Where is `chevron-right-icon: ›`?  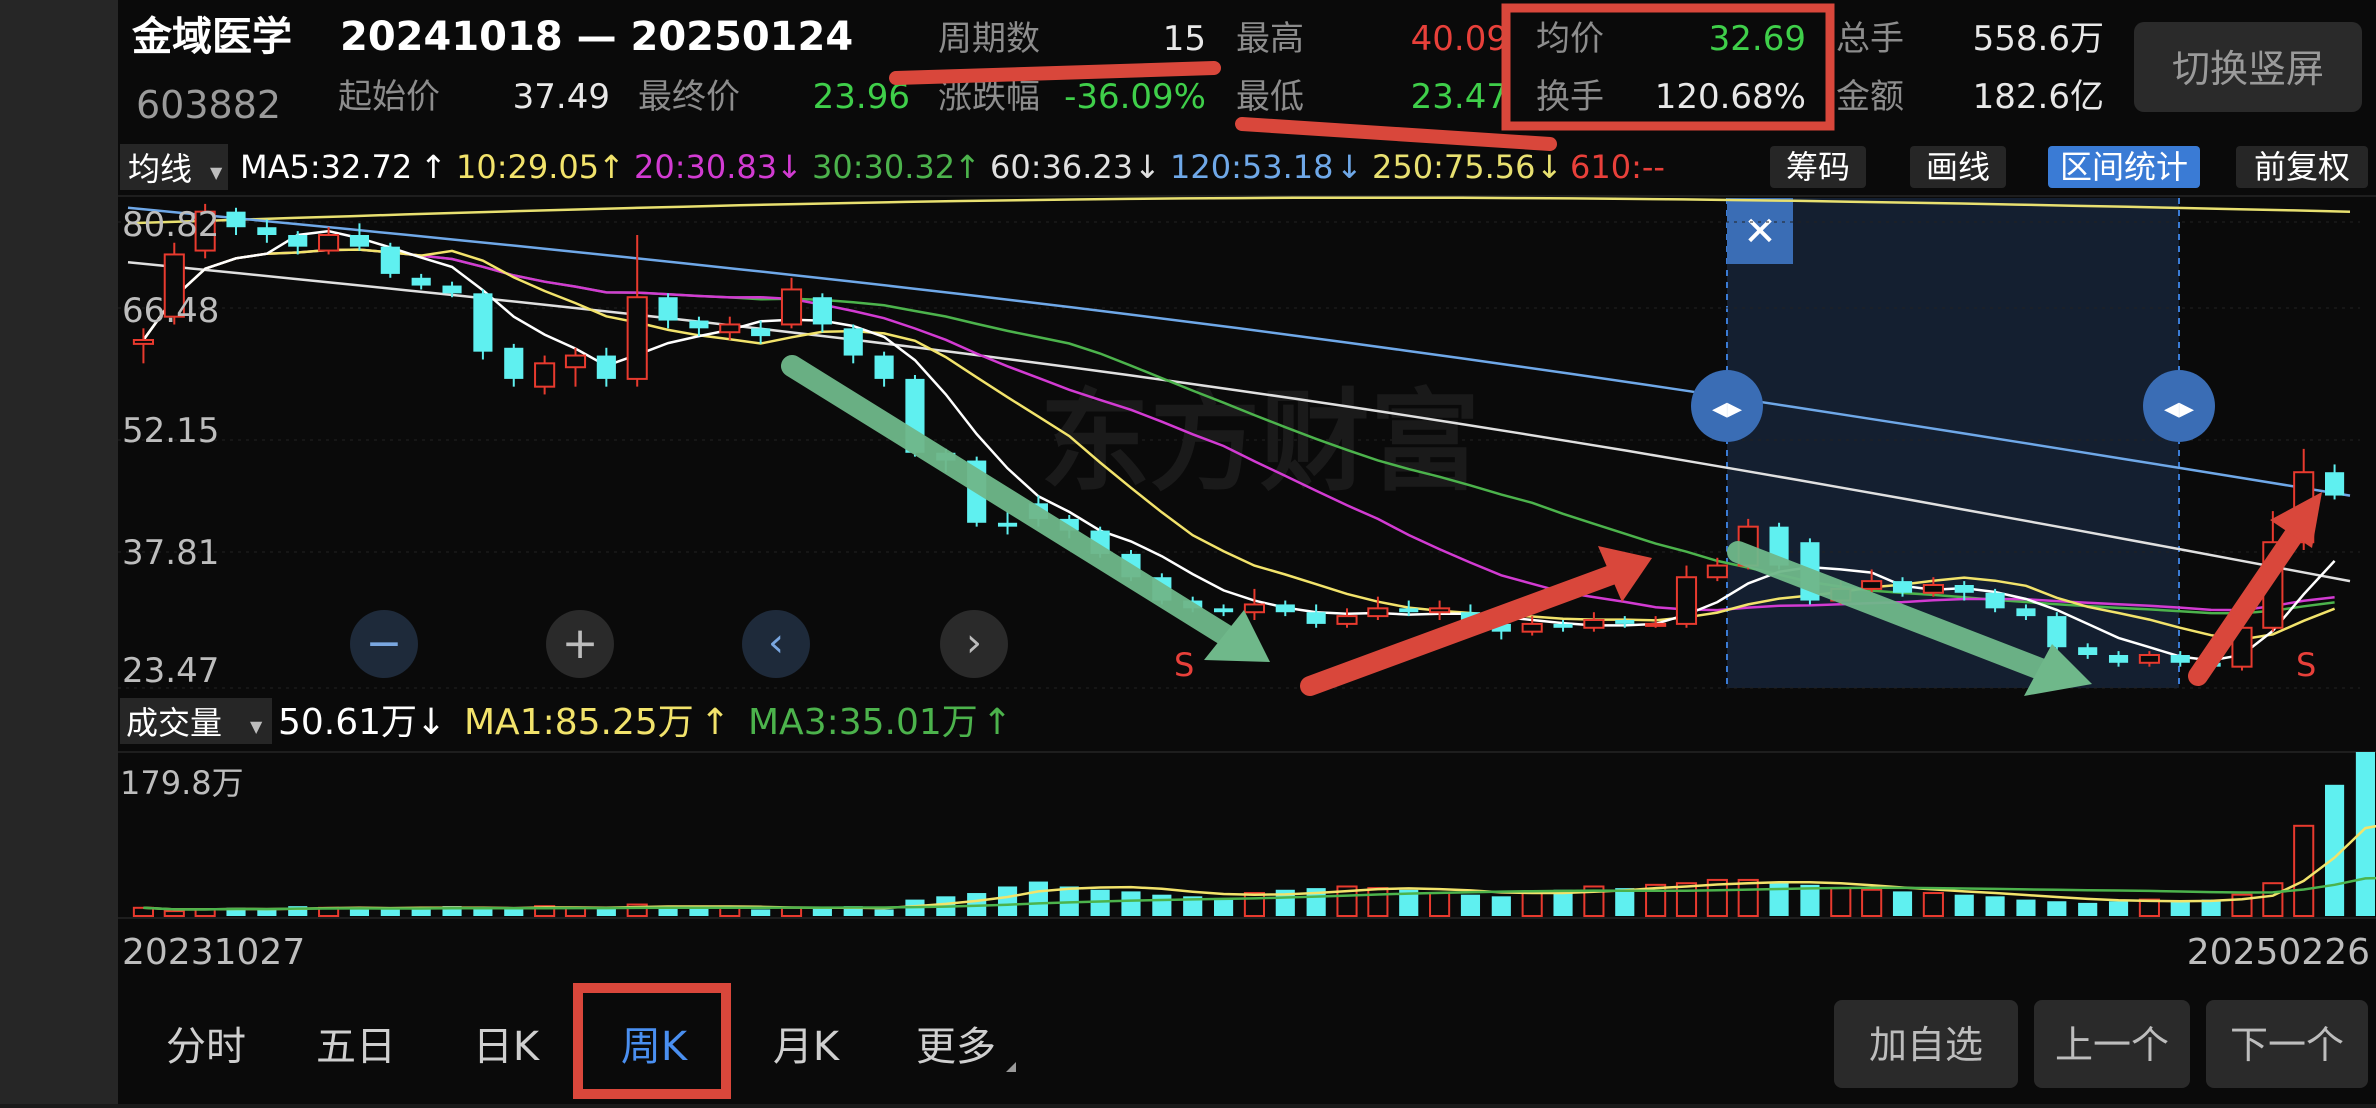 chevron-right-icon: › is located at coordinates (974, 643).